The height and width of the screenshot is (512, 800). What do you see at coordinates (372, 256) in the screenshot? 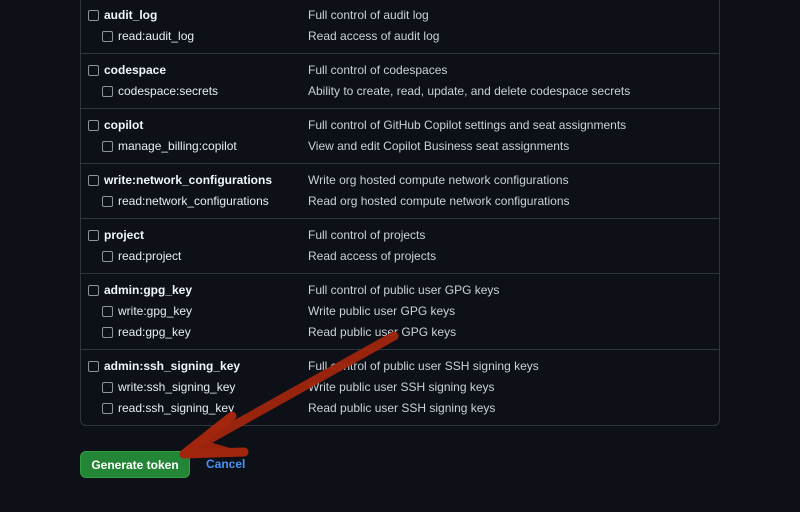
I see `scope-description: Read access of projects` at bounding box center [372, 256].